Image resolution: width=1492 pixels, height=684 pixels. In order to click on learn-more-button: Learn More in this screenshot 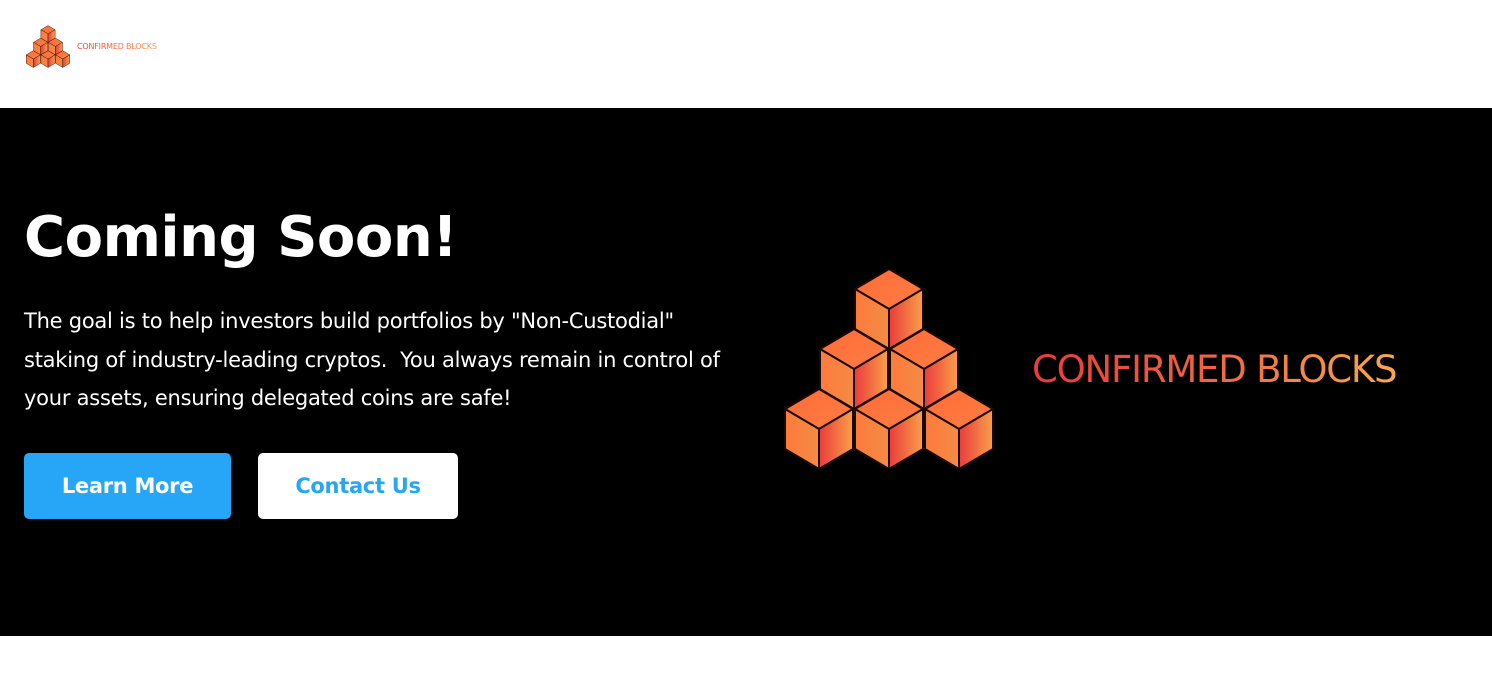, I will do `click(127, 486)`.